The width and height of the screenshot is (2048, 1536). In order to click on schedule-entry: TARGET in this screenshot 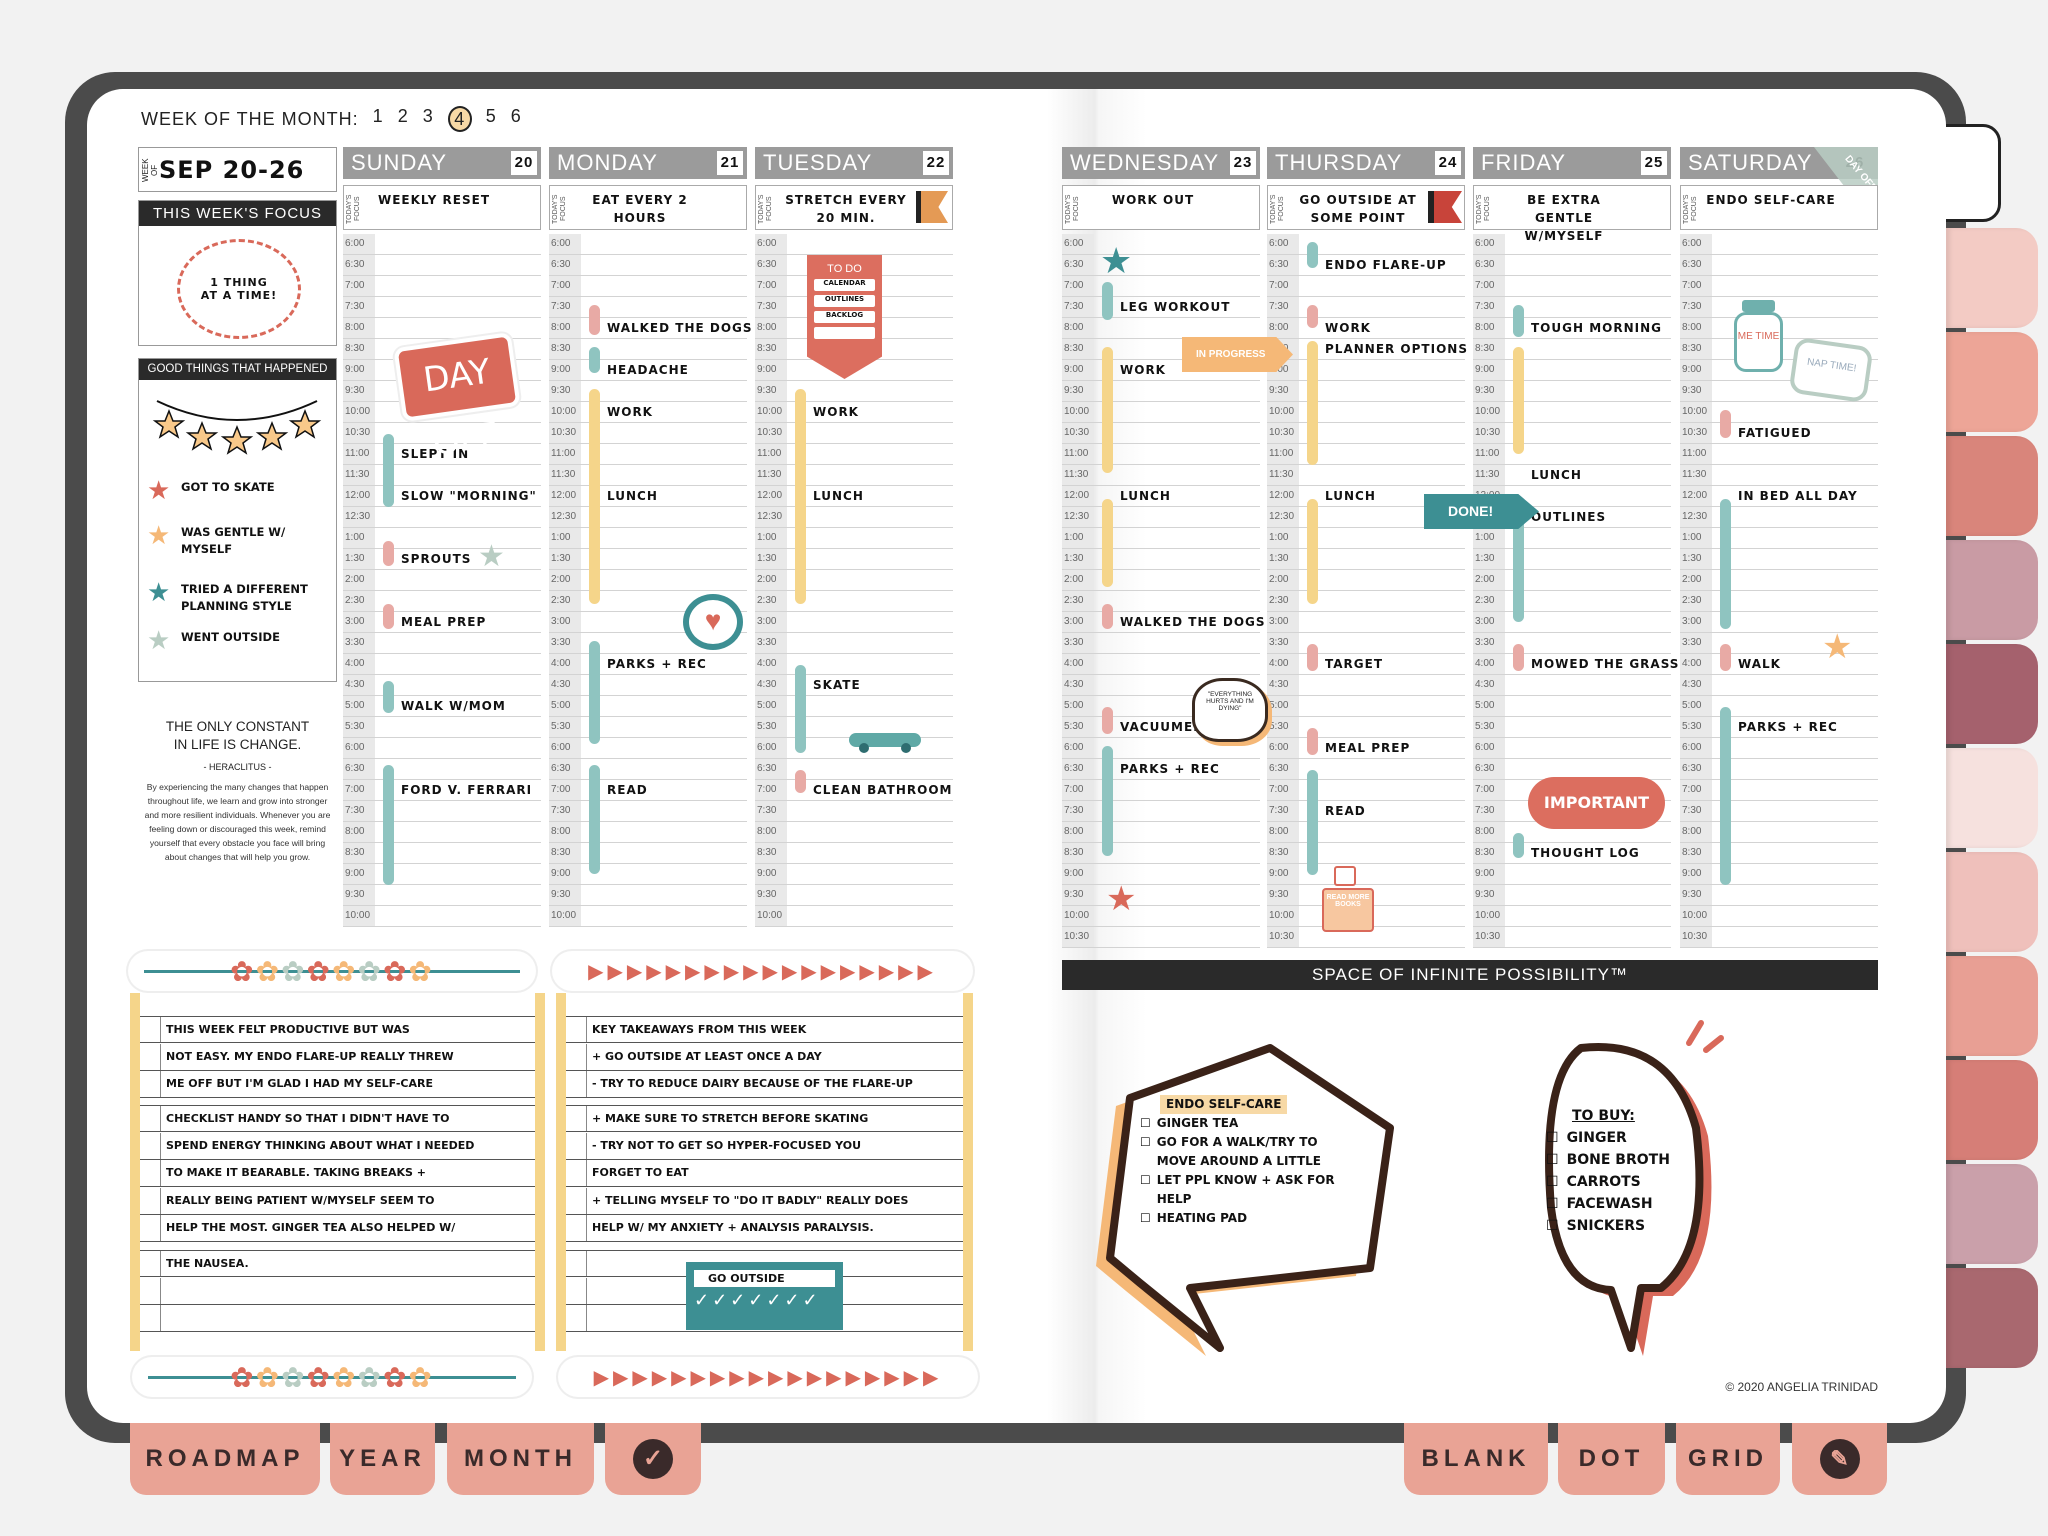, I will do `click(1354, 664)`.